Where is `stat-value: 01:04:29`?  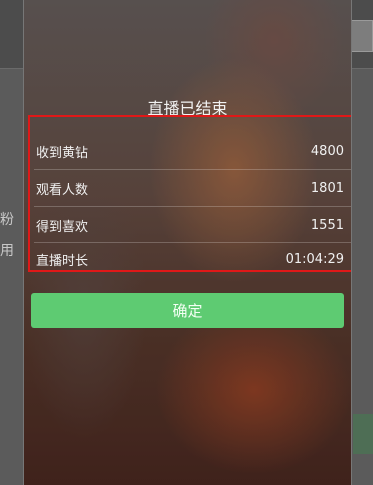
stat-value: 01:04:29 is located at coordinates (314, 259).